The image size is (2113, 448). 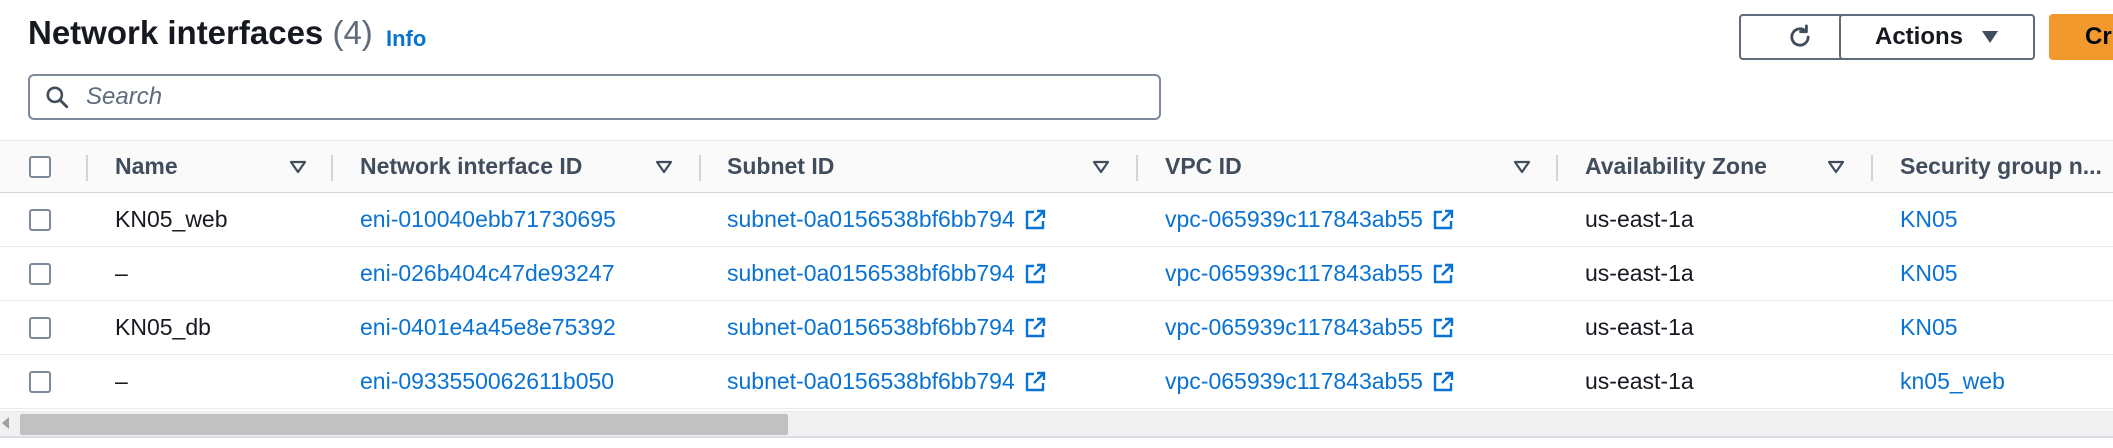 I want to click on sg-cell: kn05_web, so click(x=1952, y=381).